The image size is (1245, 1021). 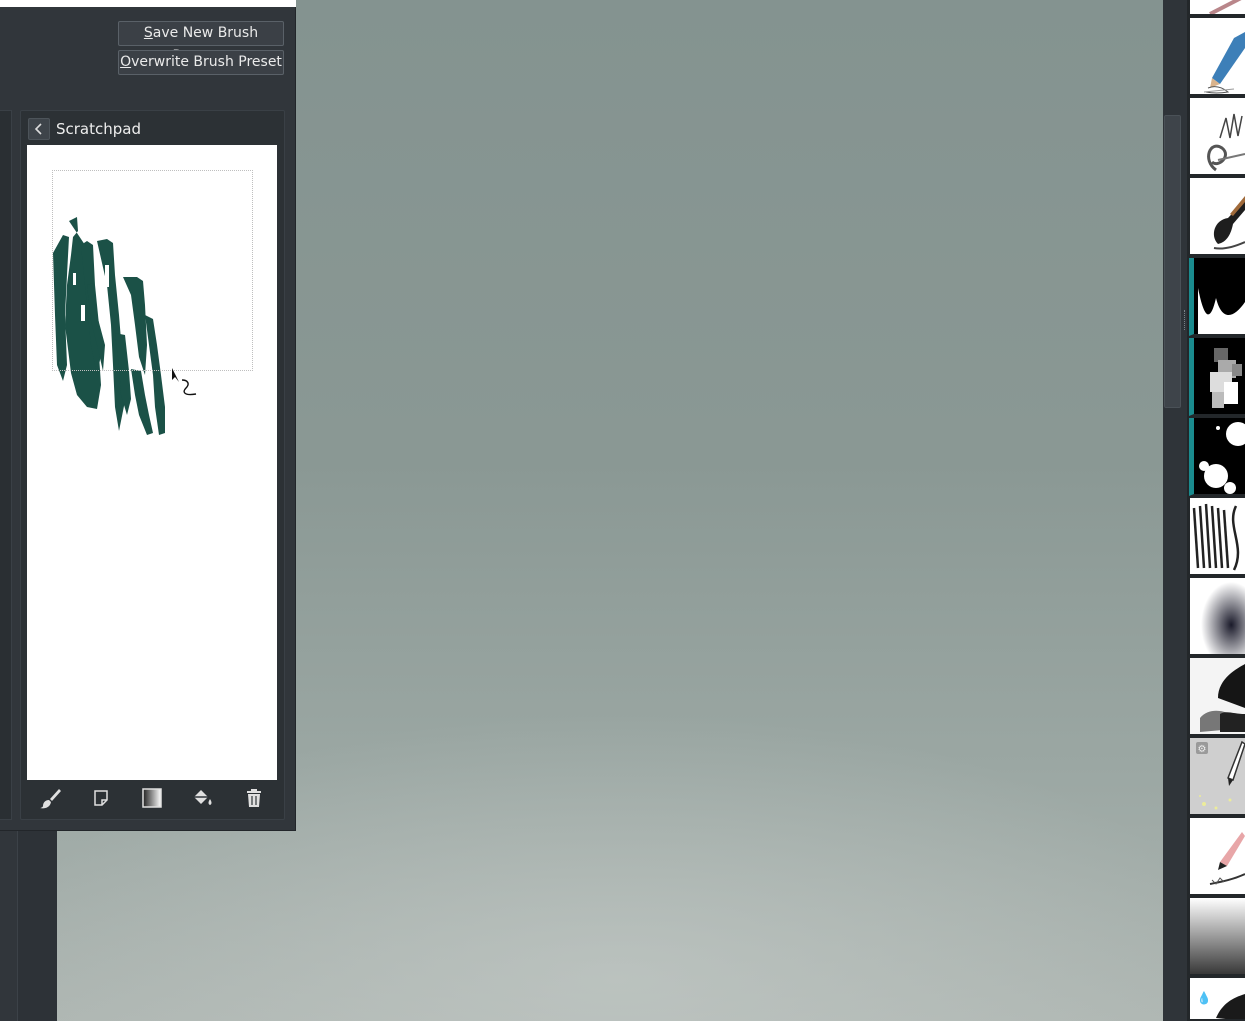 What do you see at coordinates (206, 62) in the screenshot?
I see `overwrite-preset-label: verwrite Brush Preset` at bounding box center [206, 62].